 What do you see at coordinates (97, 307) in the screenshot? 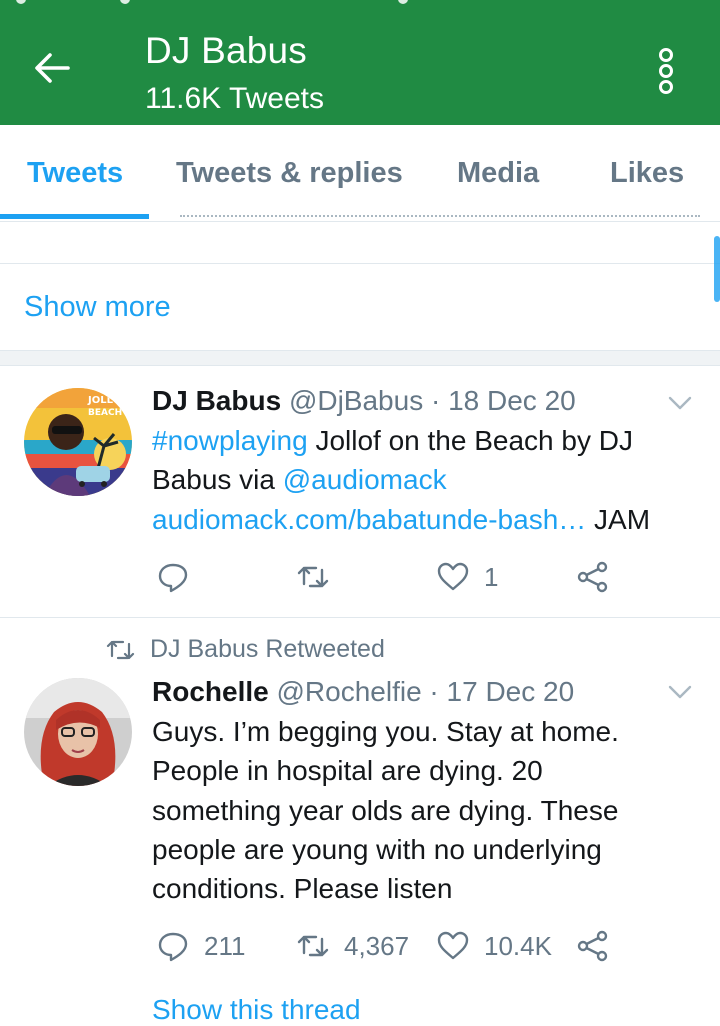
I see `show-more-link: Show more` at bounding box center [97, 307].